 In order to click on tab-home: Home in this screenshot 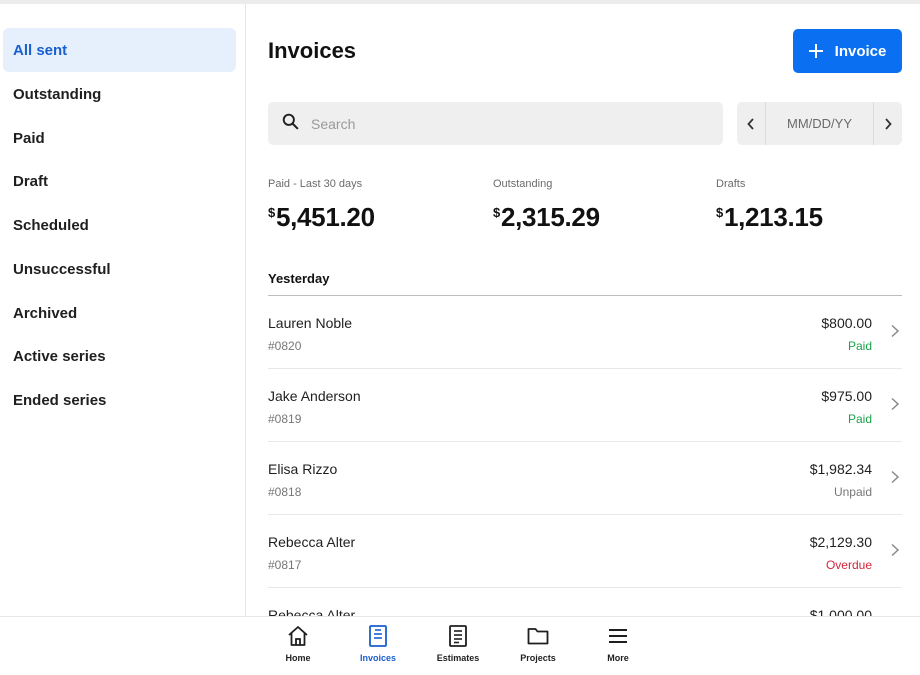, I will do `click(298, 643)`.